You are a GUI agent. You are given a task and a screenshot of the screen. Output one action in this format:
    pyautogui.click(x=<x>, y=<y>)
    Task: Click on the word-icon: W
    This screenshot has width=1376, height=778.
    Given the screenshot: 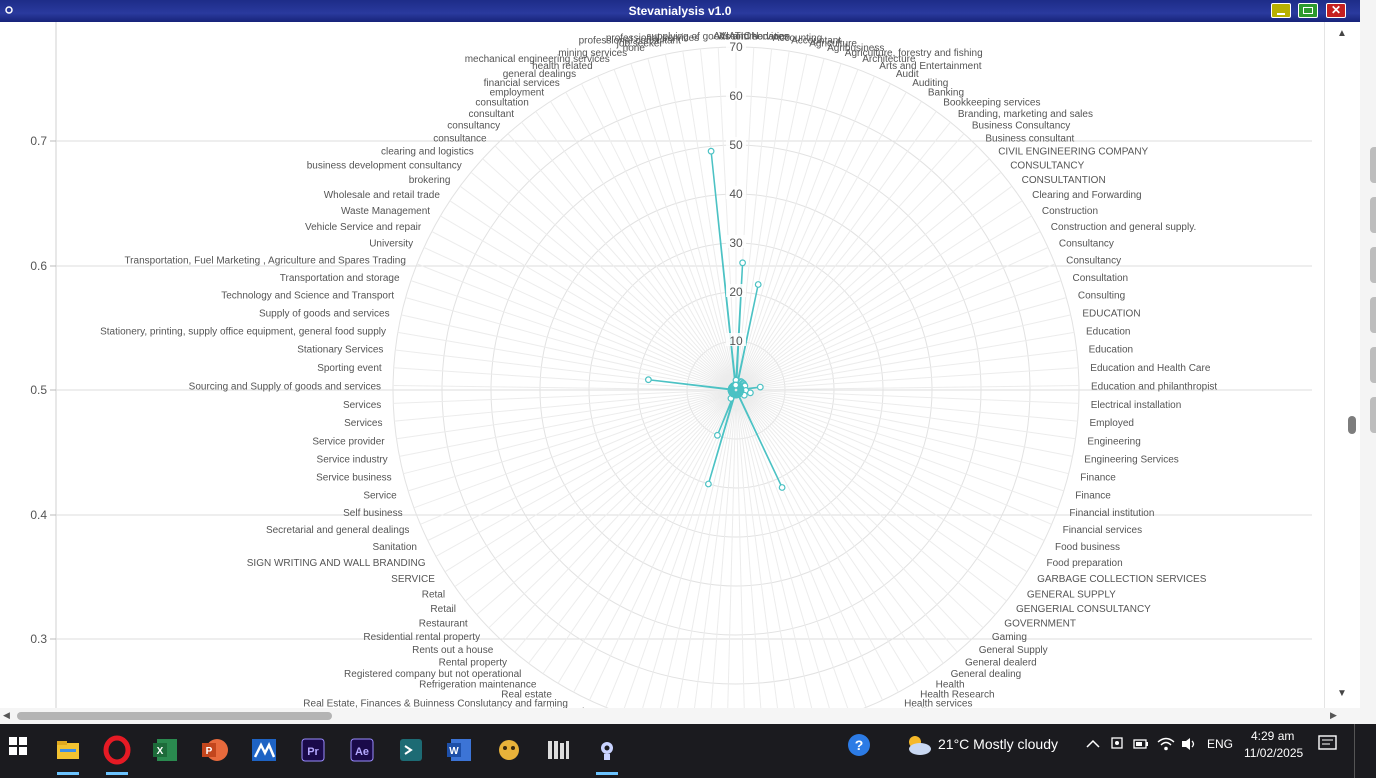 What is the action you would take?
    pyautogui.click(x=460, y=750)
    